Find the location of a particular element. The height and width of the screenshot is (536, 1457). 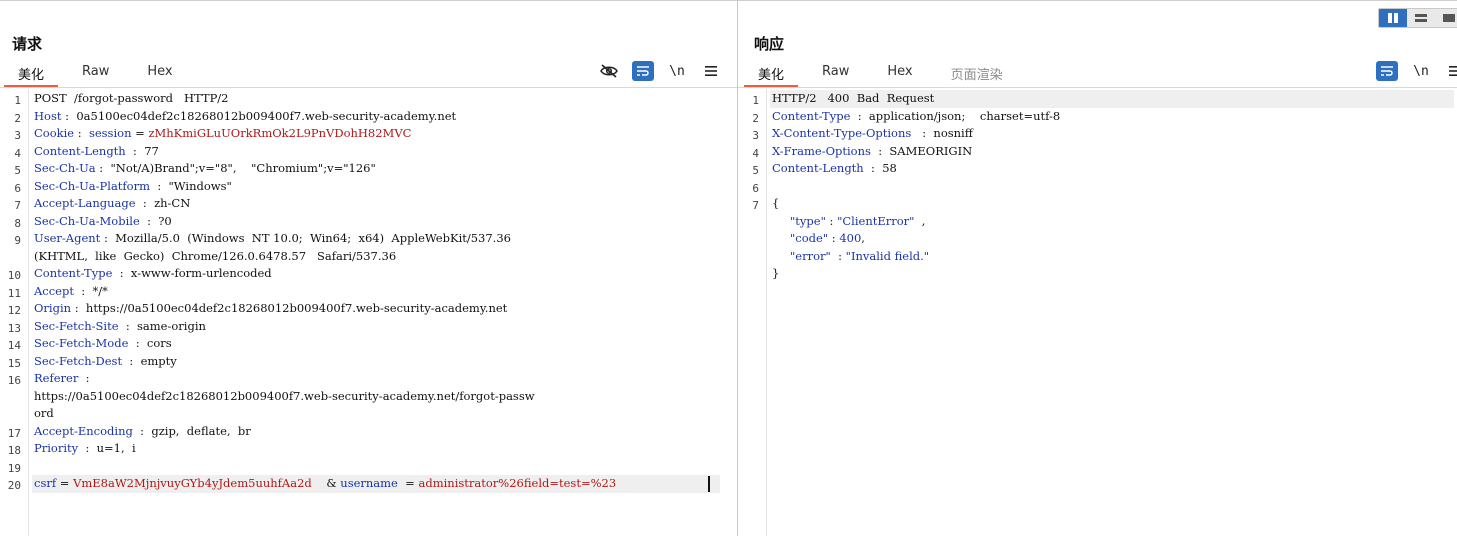

header-name: Content-Type is located at coordinates (73, 273).